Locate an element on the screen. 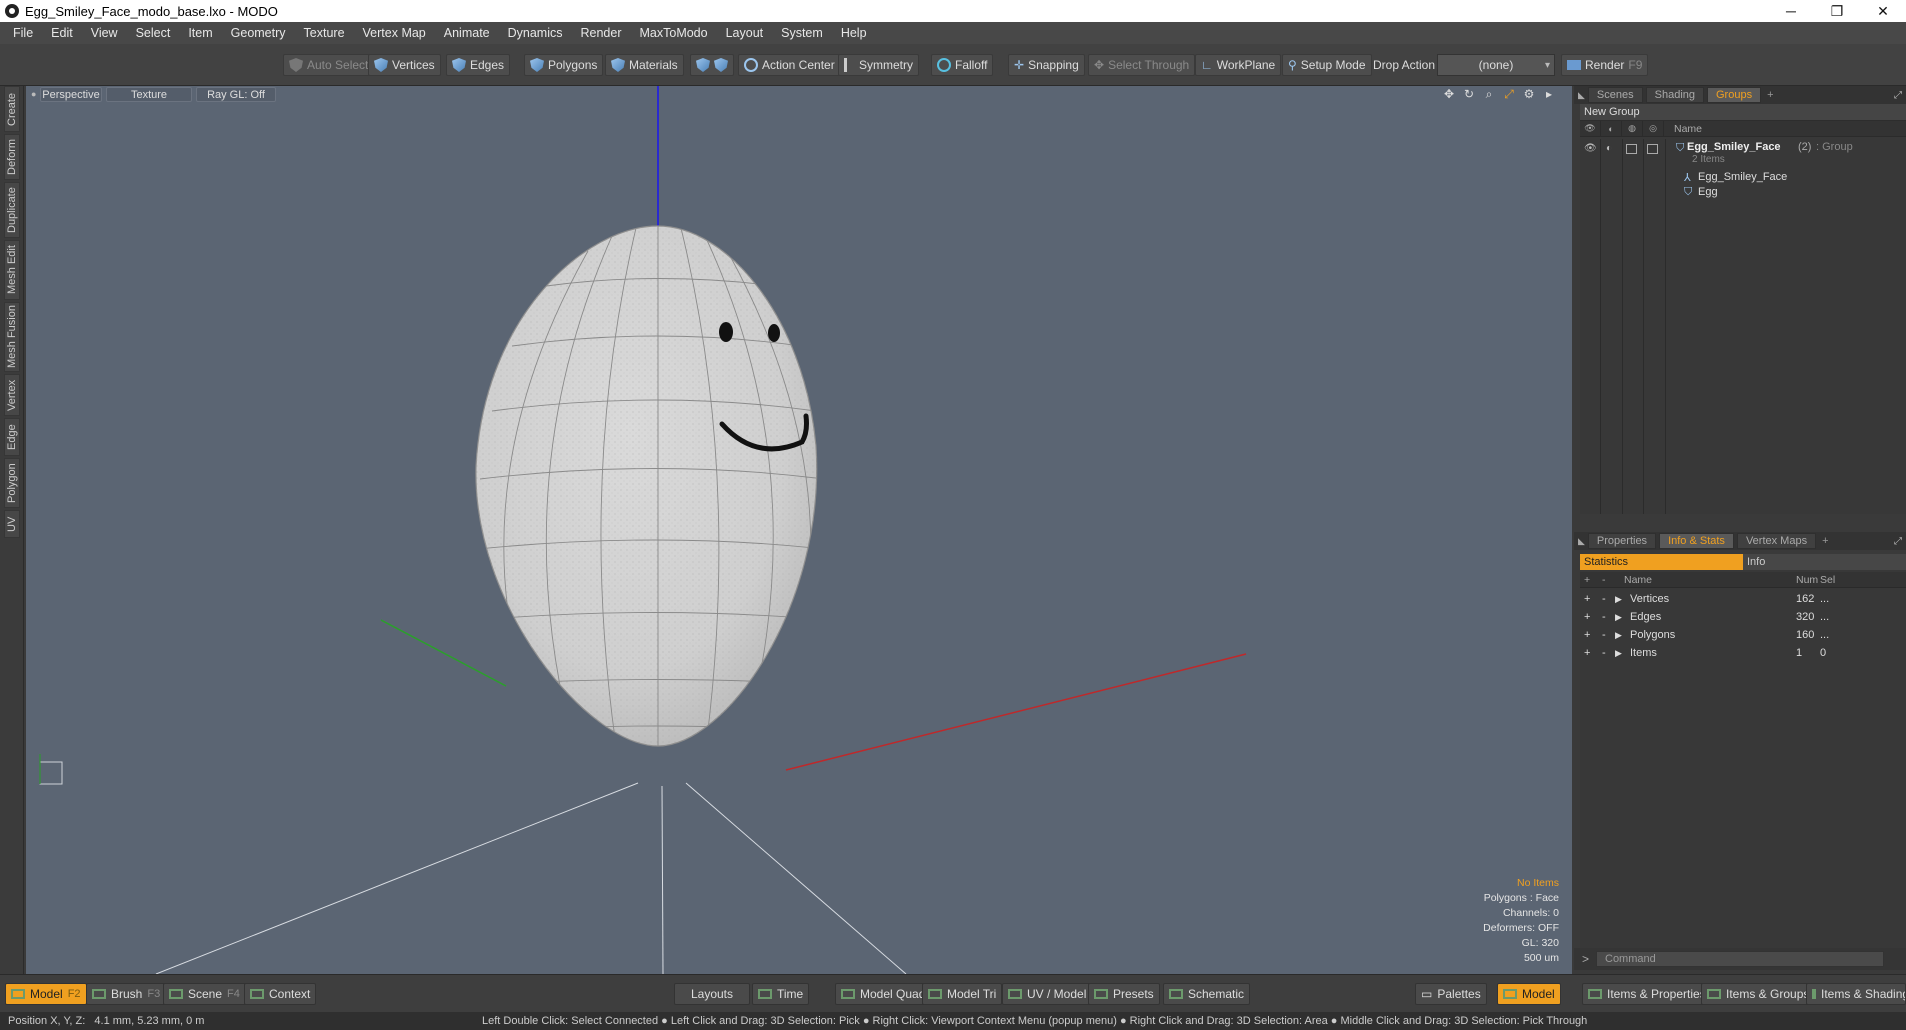 The height and width of the screenshot is (1030, 1906). tab-info: Info is located at coordinates (1824, 562).